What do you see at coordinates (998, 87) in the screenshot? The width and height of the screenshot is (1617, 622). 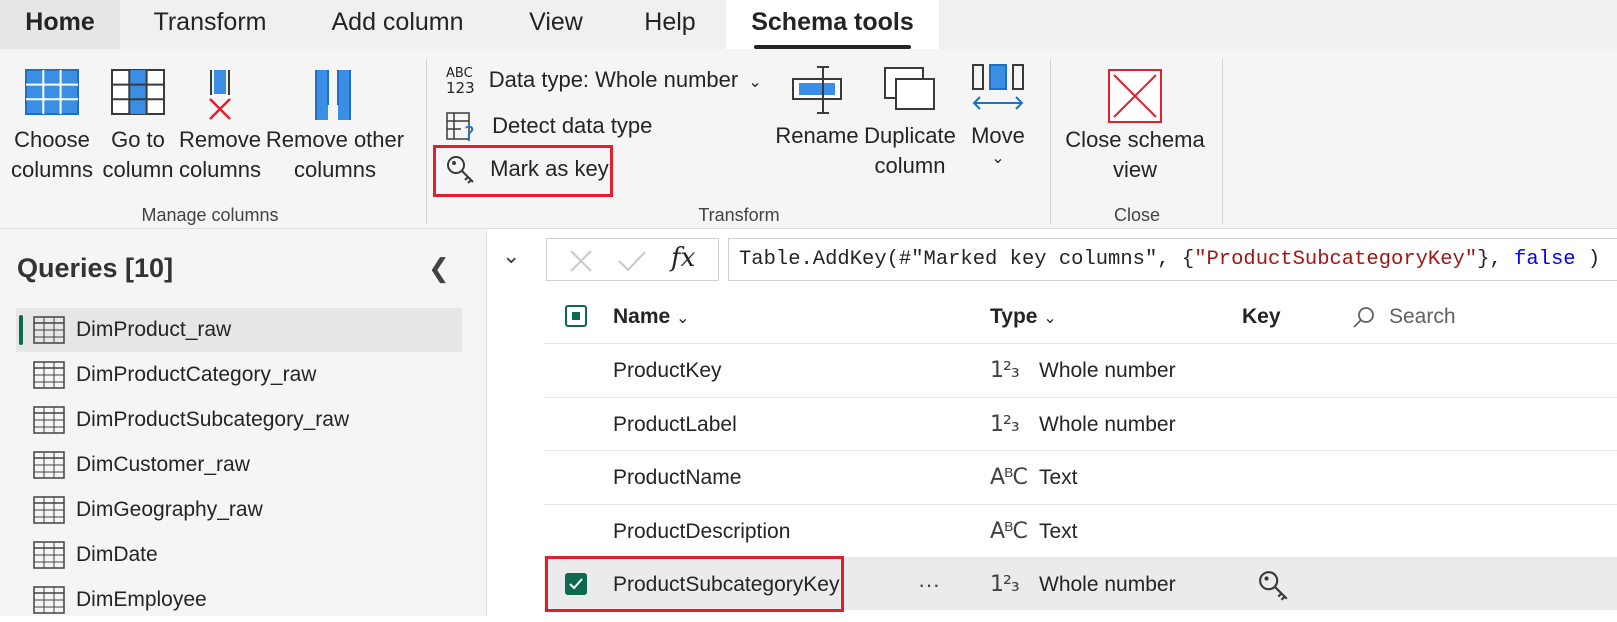 I see `move-icon` at bounding box center [998, 87].